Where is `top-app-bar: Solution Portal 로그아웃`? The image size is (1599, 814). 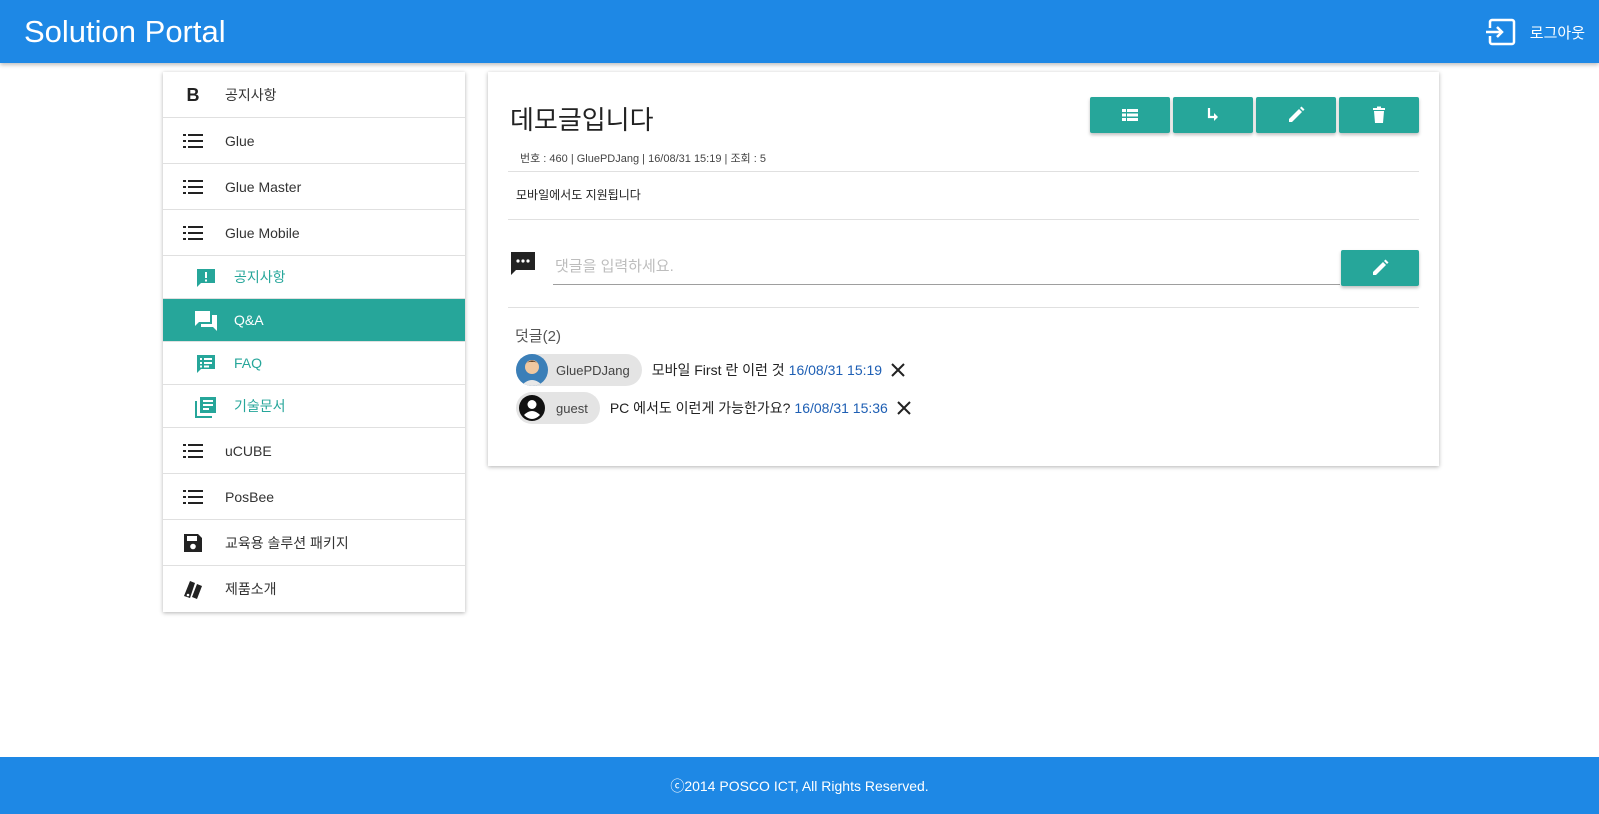
top-app-bar: Solution Portal 로그아웃 is located at coordinates (799, 31).